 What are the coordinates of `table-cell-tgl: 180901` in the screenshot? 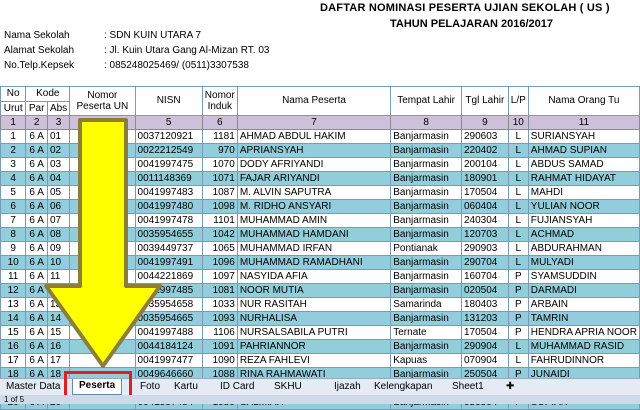 It's located at (484, 178).